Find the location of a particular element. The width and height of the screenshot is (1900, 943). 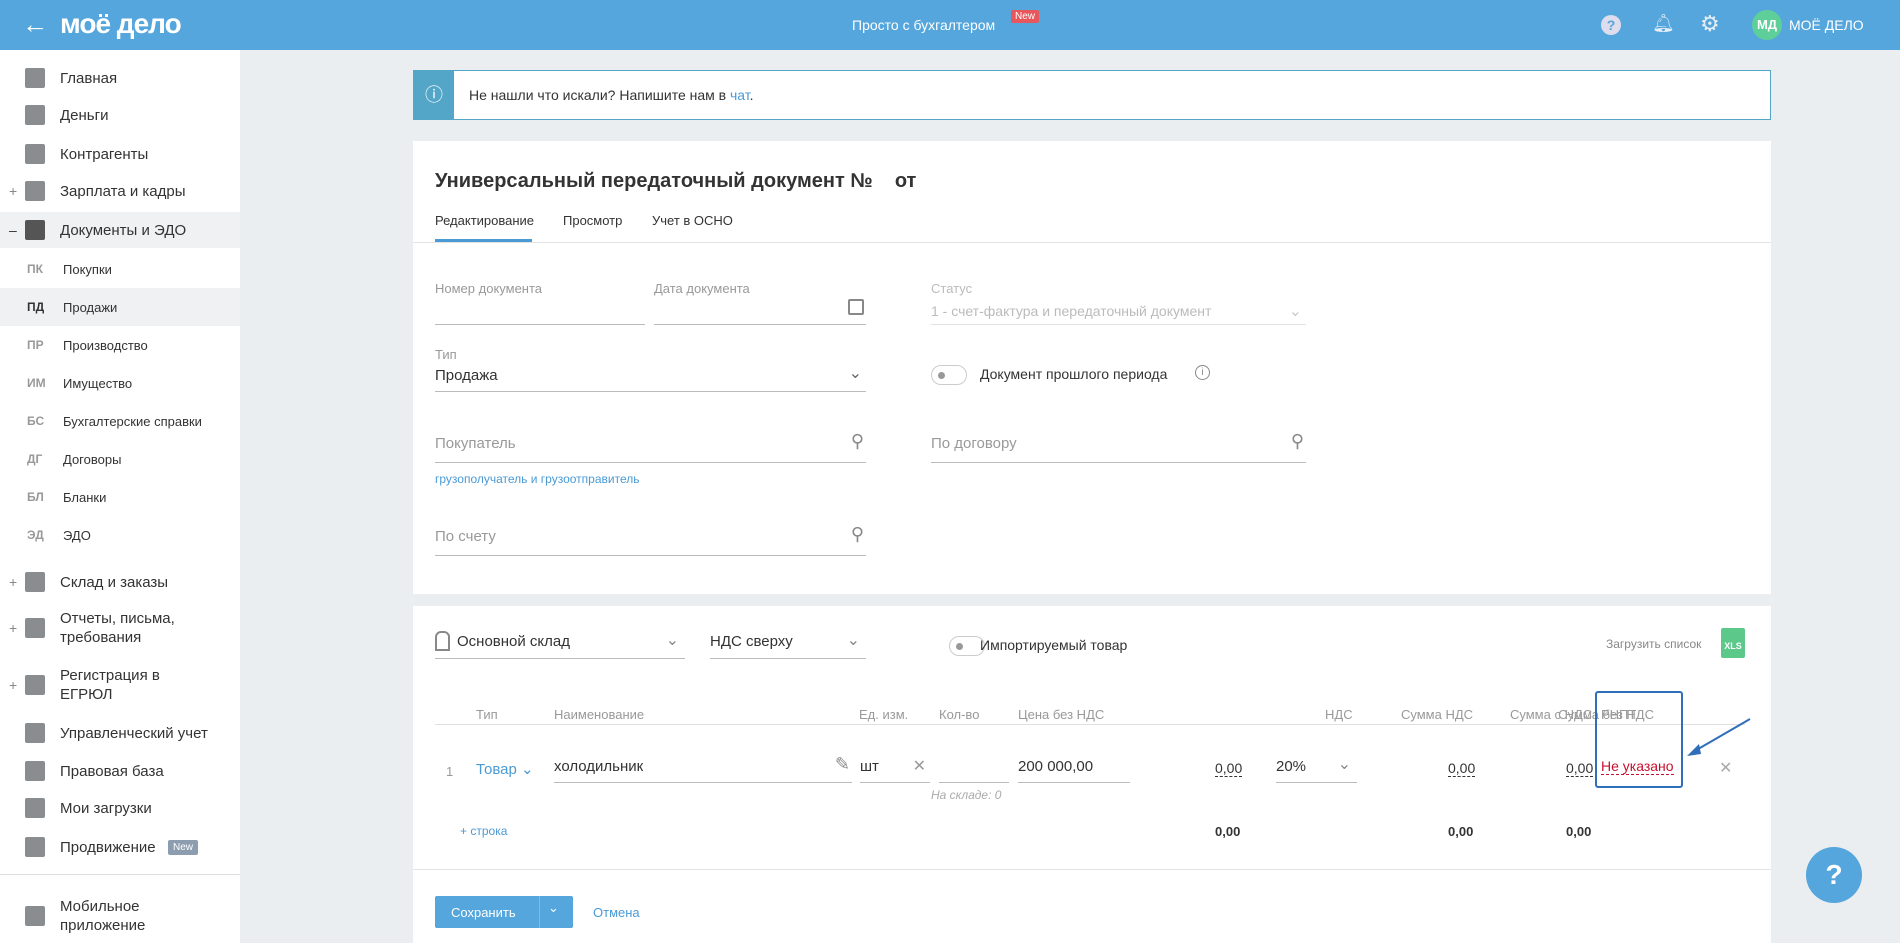

sidebar-sub-edo: ЭД ЭДО is located at coordinates (120, 535).